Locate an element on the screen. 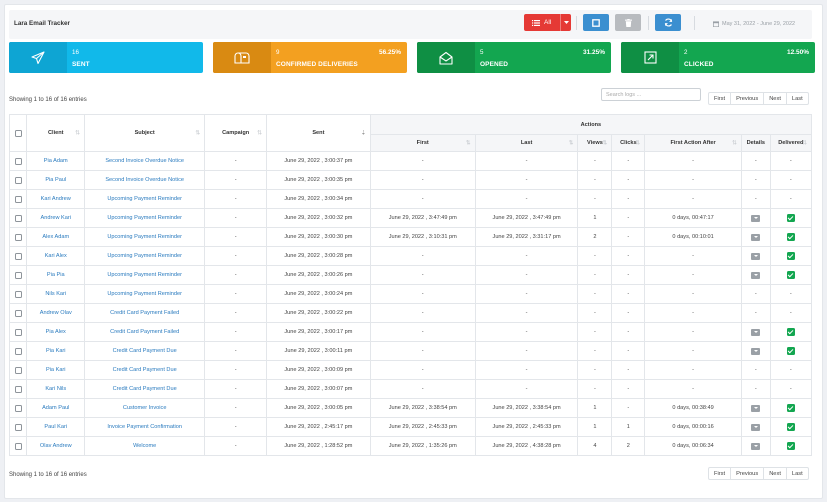  delivered-empty: - is located at coordinates (790, 161).